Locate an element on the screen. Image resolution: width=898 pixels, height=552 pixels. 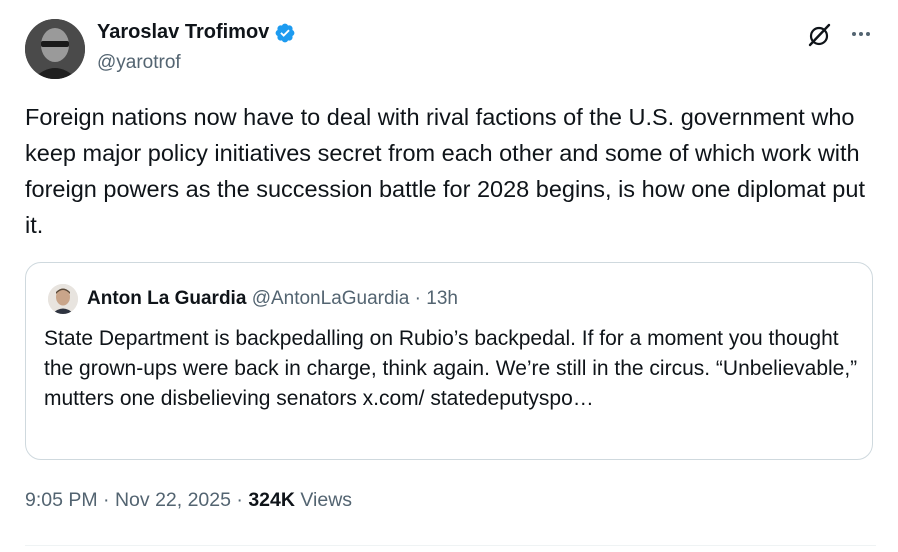
grok-button is located at coordinates (820, 35).